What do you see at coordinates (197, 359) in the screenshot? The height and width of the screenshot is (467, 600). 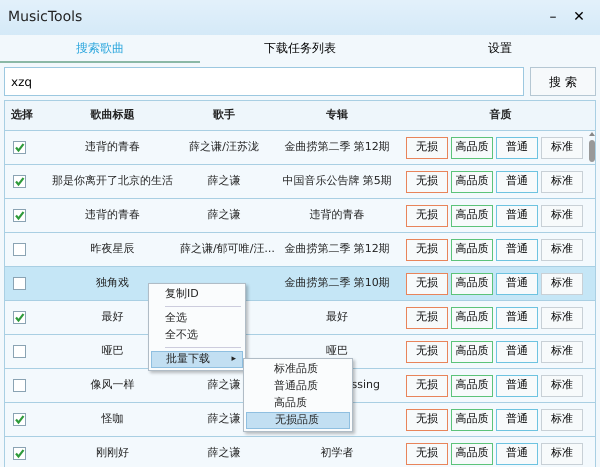 I see `menu-item: 批量下载 ▸` at bounding box center [197, 359].